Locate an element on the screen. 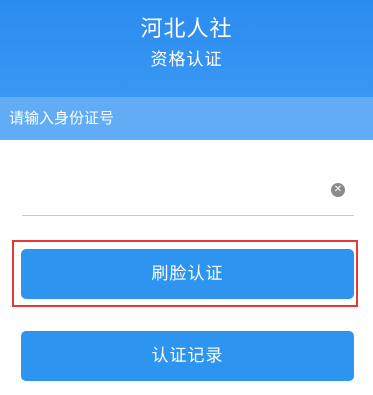  face-auth-button: 刷脸认证 is located at coordinates (187, 274).